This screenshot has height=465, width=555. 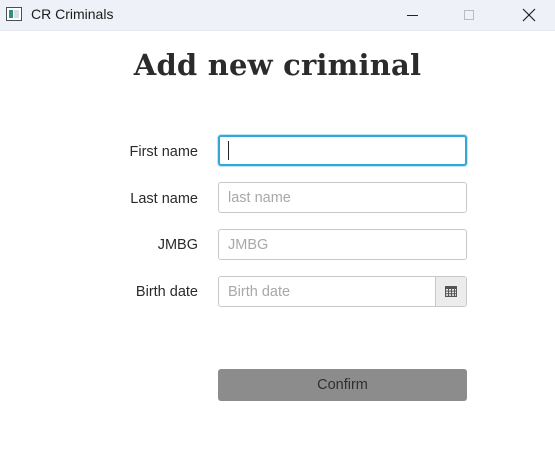 What do you see at coordinates (328, 291) in the screenshot?
I see `birth-date-input` at bounding box center [328, 291].